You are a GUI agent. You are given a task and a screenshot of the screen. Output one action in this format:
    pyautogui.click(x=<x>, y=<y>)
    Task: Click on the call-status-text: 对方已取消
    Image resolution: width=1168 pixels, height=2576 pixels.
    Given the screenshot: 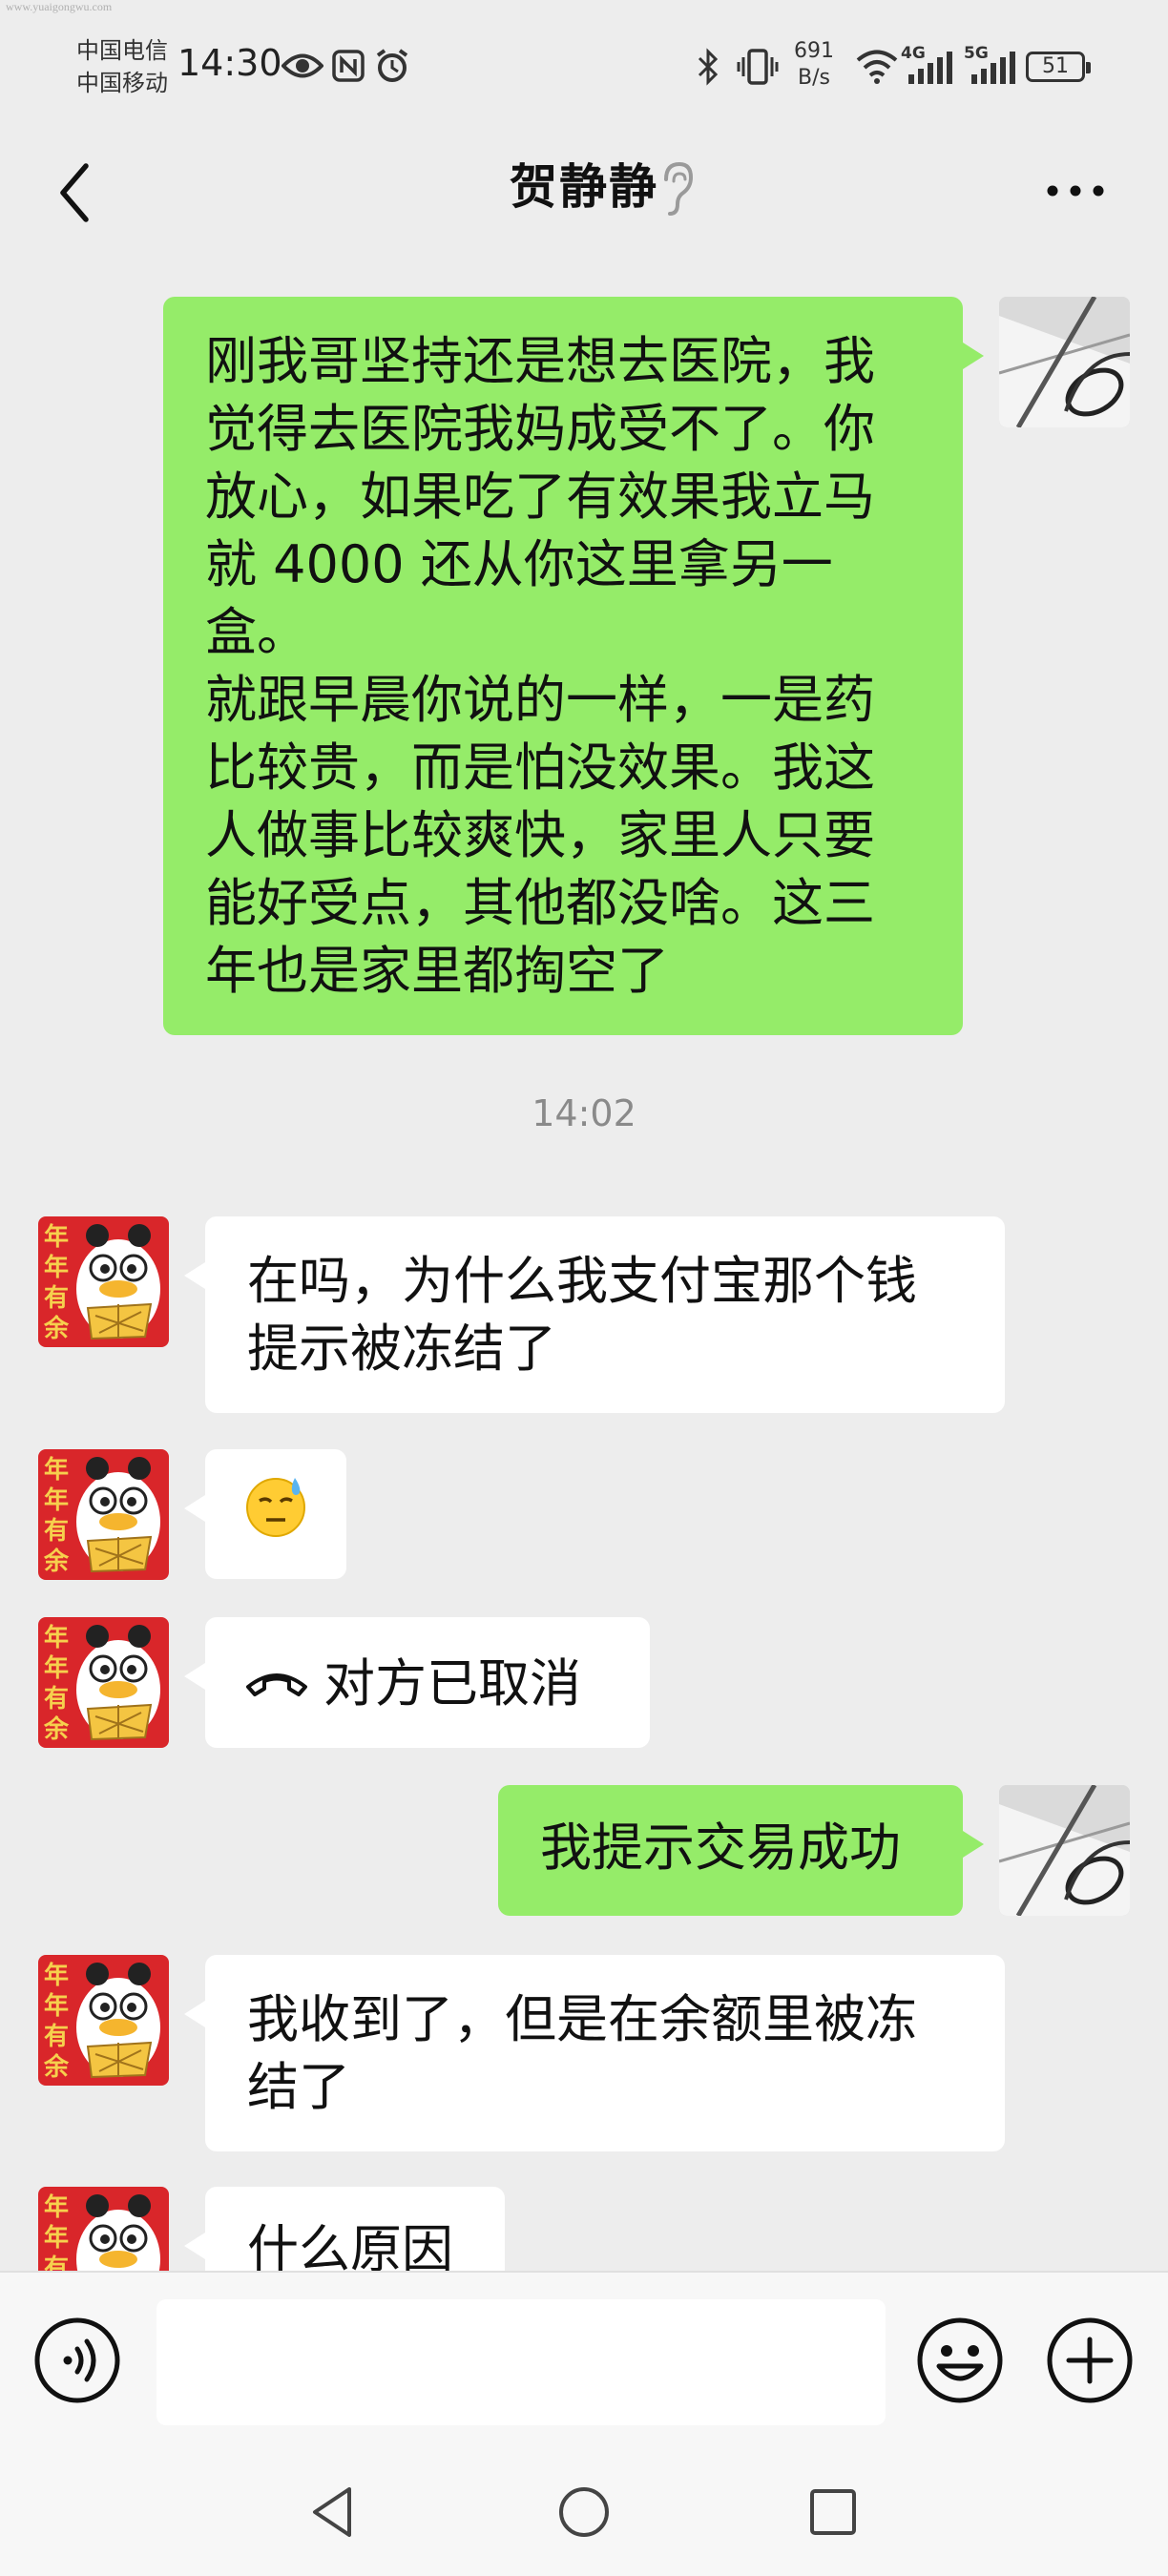 What is the action you would take?
    pyautogui.click(x=452, y=1683)
    